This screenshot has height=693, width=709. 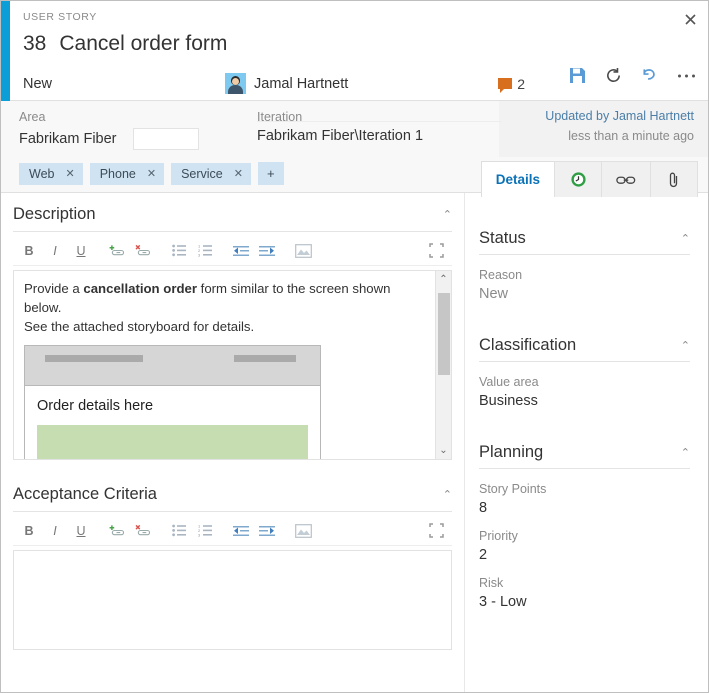 What do you see at coordinates (584, 602) in the screenshot?
I see `risk-value: 3 - Low` at bounding box center [584, 602].